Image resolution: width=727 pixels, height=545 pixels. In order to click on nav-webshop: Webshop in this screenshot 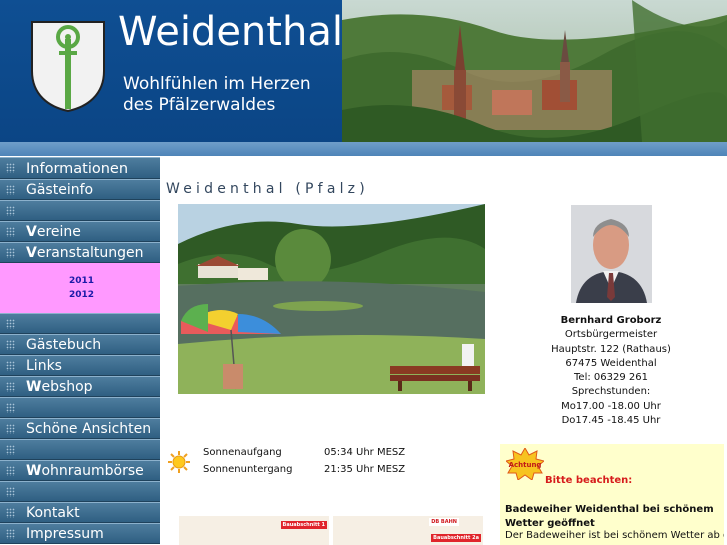, I will do `click(80, 386)`.